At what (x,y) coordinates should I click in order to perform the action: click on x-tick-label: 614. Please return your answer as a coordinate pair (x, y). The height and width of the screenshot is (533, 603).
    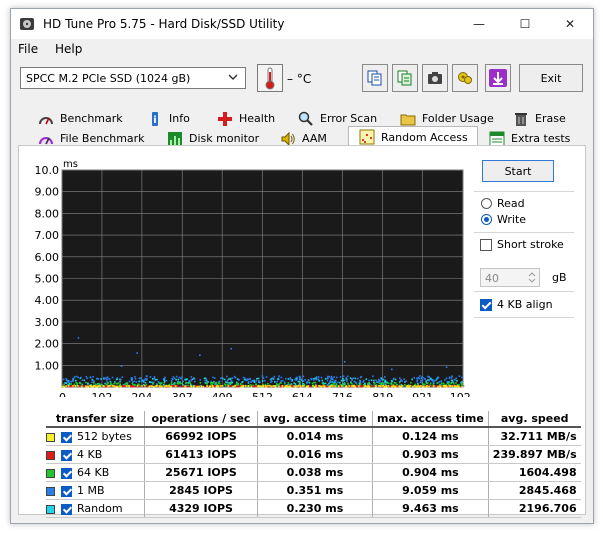
    Looking at the image, I should click on (302, 394).